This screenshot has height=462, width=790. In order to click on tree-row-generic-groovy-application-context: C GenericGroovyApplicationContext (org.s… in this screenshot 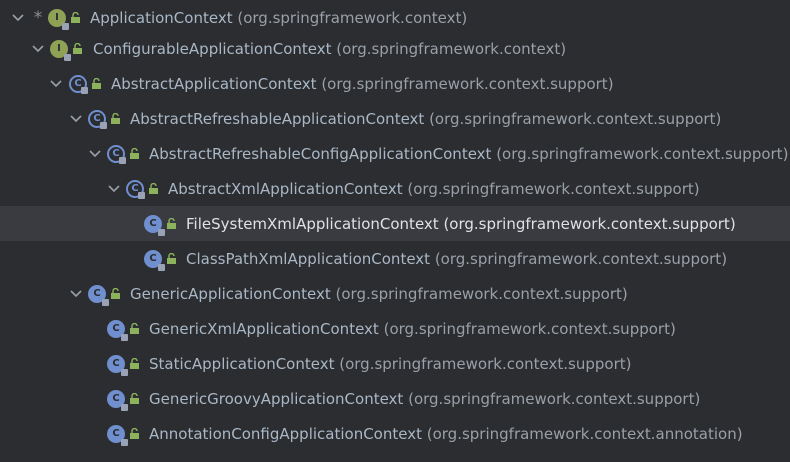, I will do `click(395, 398)`.